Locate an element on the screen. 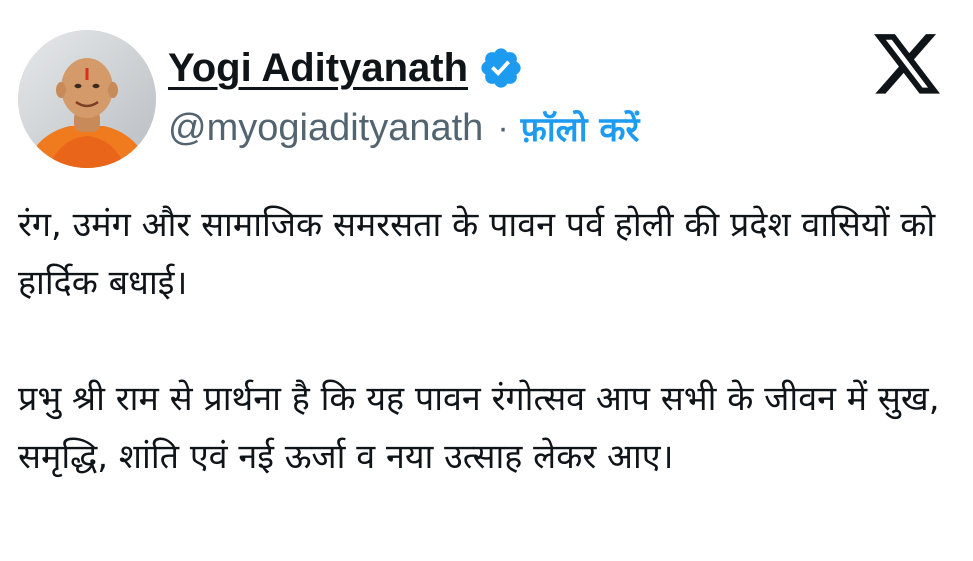 This screenshot has width=973, height=561. author-handle-row: @myogiadityanath · फ़ॉलो करें is located at coordinates (403, 128).